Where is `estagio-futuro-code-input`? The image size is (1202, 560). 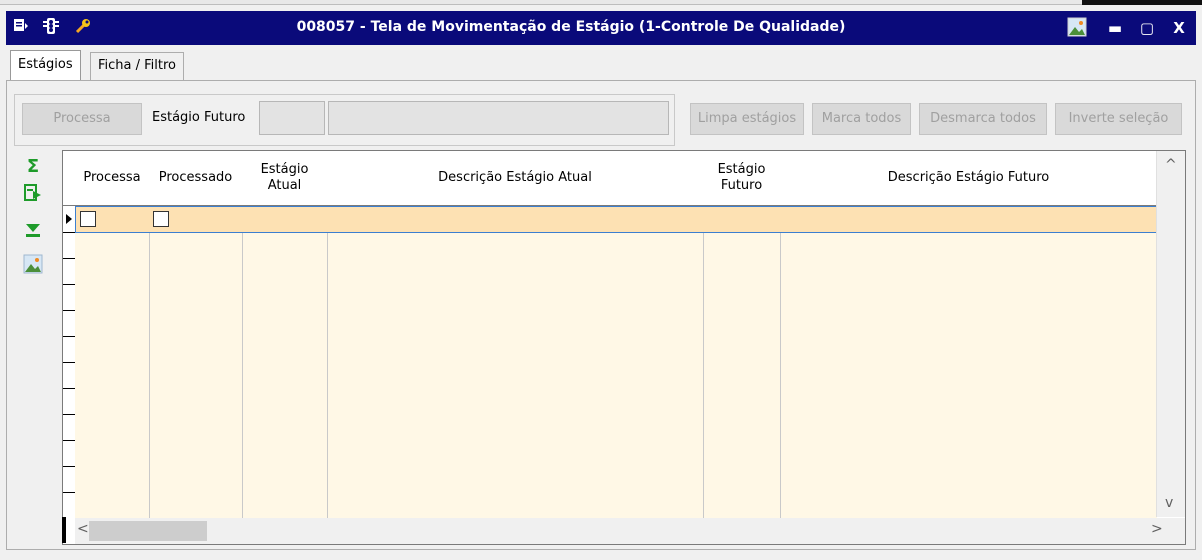
estagio-futuro-code-input is located at coordinates (292, 118).